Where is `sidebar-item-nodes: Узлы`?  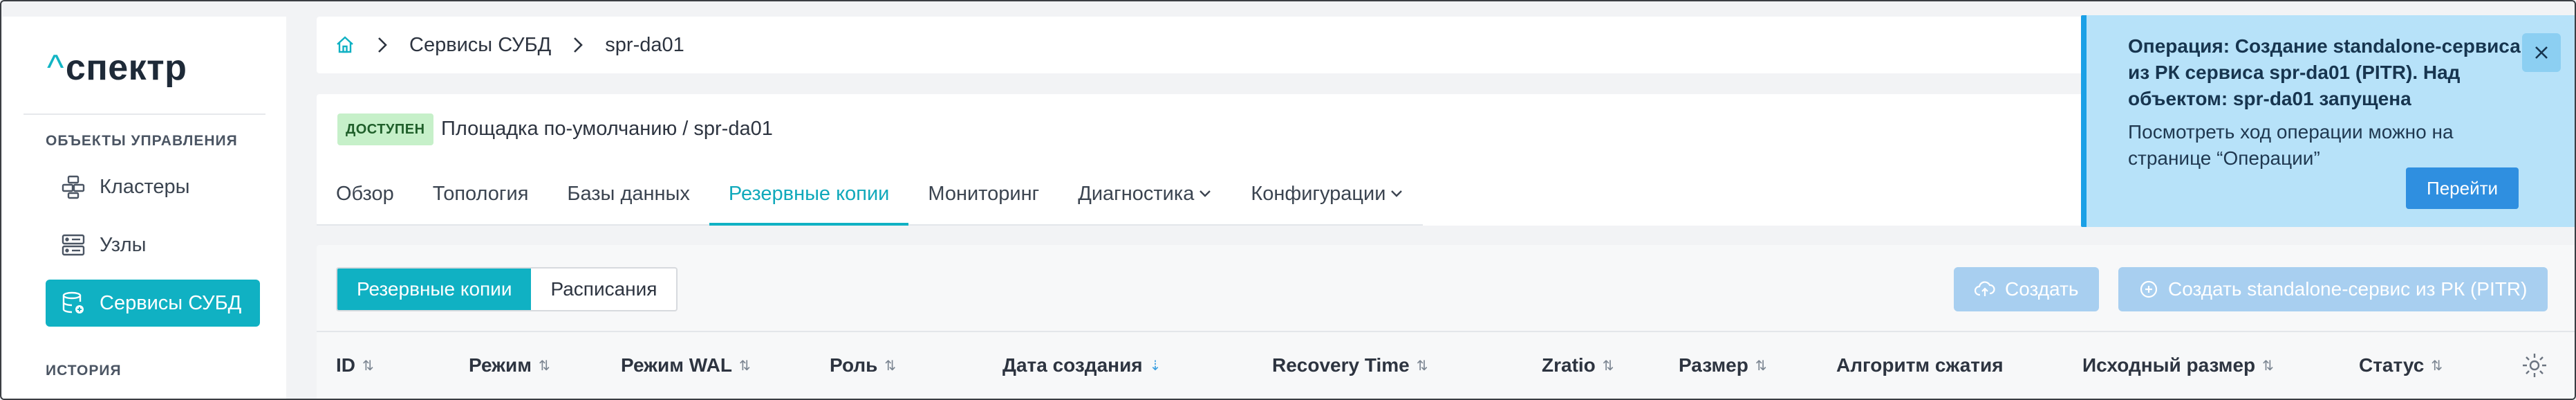
sidebar-item-nodes: Узлы is located at coordinates (153, 245).